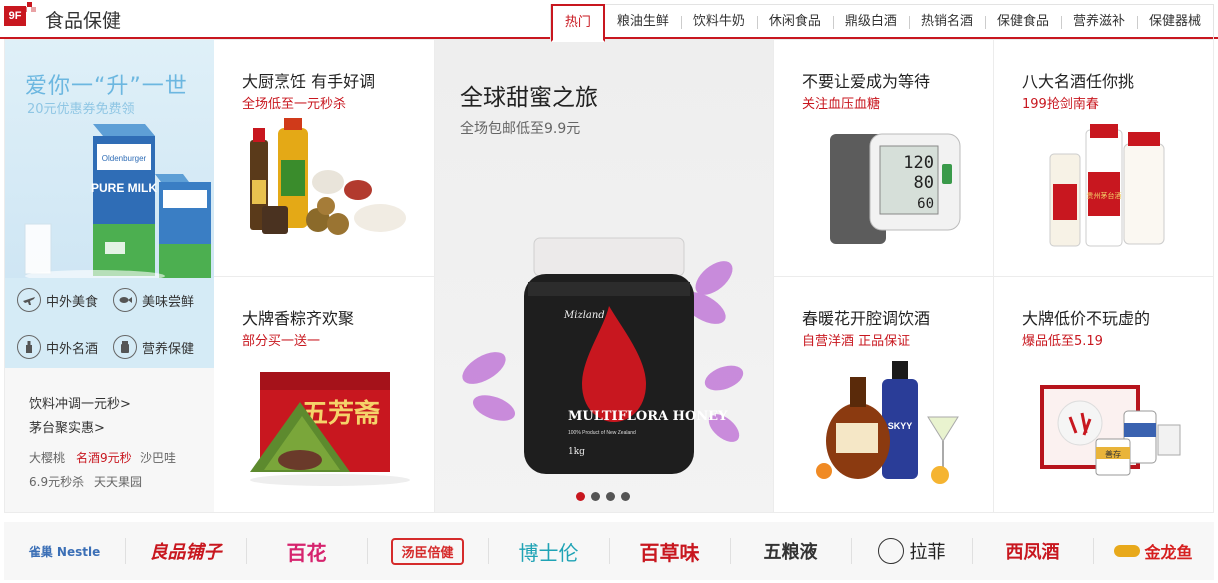 This screenshot has height=583, width=1218. Describe the element at coordinates (168, 349) in the screenshot. I see `sidebar-link-label: 营养保健` at that location.